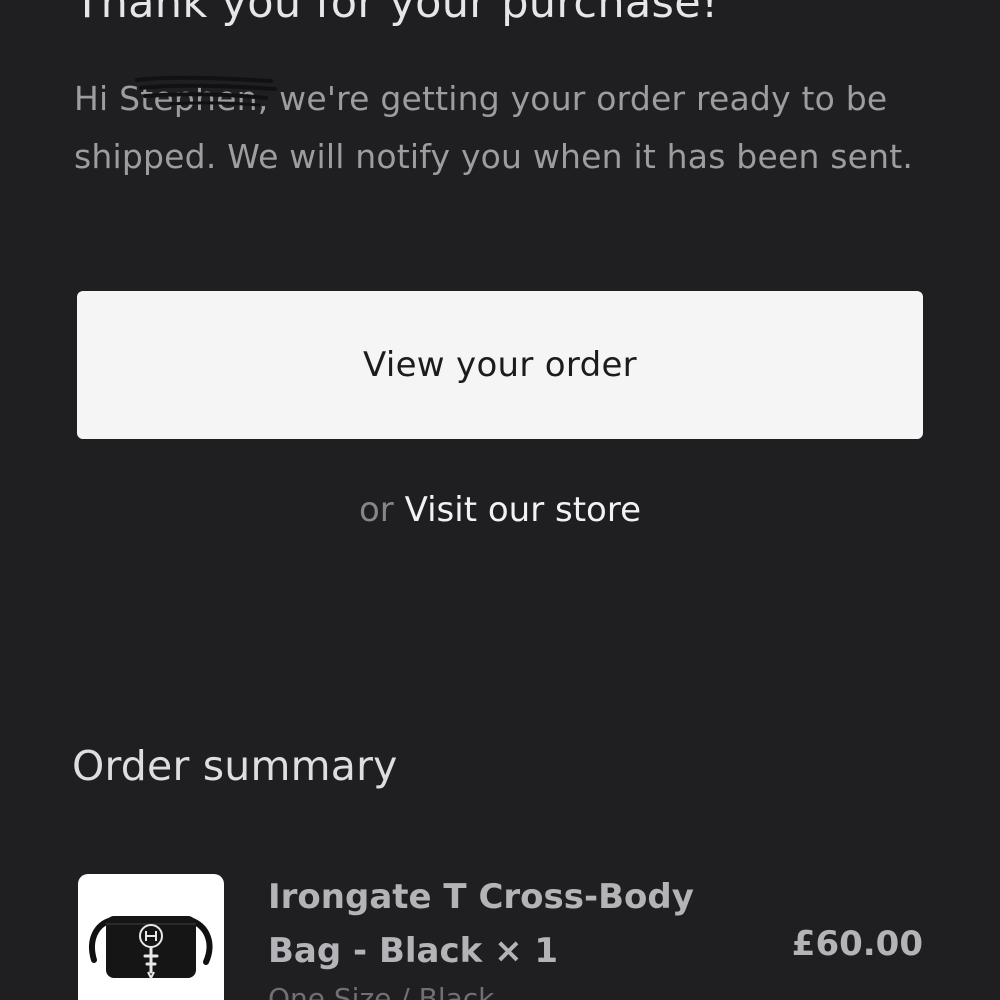 The height and width of the screenshot is (1000, 1000). What do you see at coordinates (151, 948) in the screenshot?
I see `bag-icon` at bounding box center [151, 948].